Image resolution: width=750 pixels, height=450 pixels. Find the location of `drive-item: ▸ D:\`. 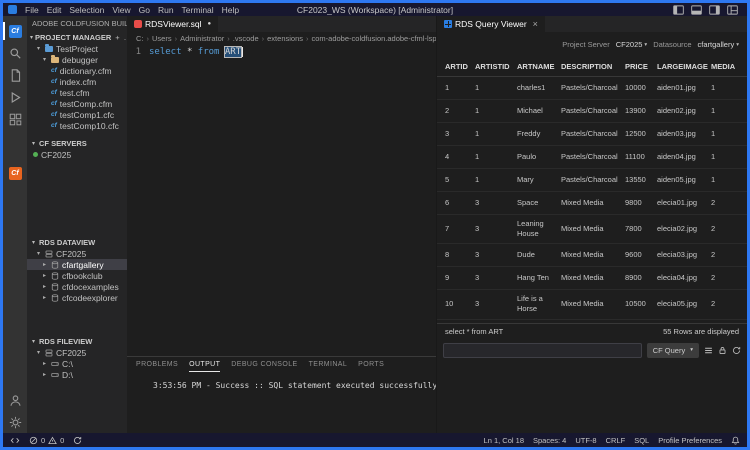

drive-item: ▸ D:\ is located at coordinates (77, 374).